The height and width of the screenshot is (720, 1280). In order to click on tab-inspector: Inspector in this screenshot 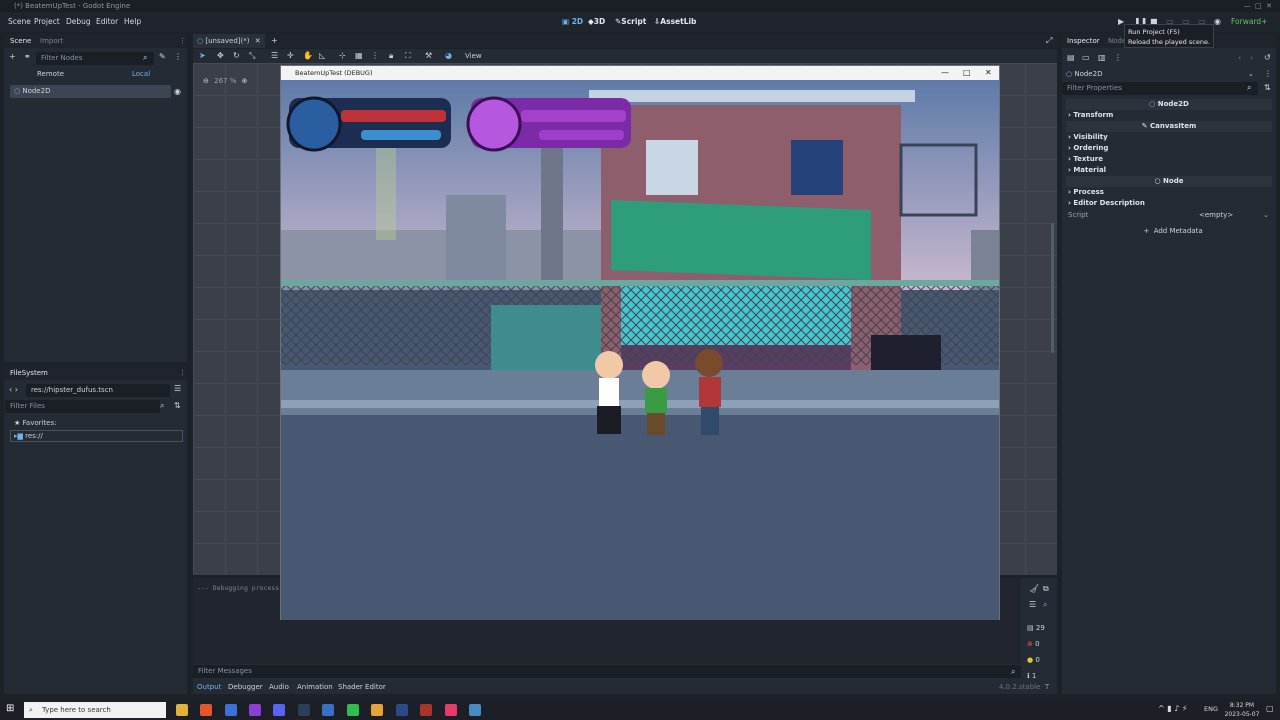, I will do `click(1083, 41)`.